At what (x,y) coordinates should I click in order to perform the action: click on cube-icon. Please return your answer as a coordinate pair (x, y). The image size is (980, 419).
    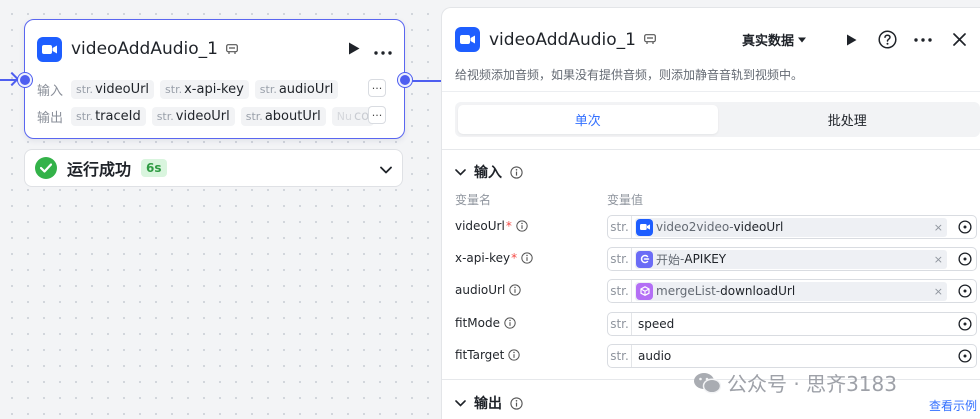
    Looking at the image, I should click on (644, 291).